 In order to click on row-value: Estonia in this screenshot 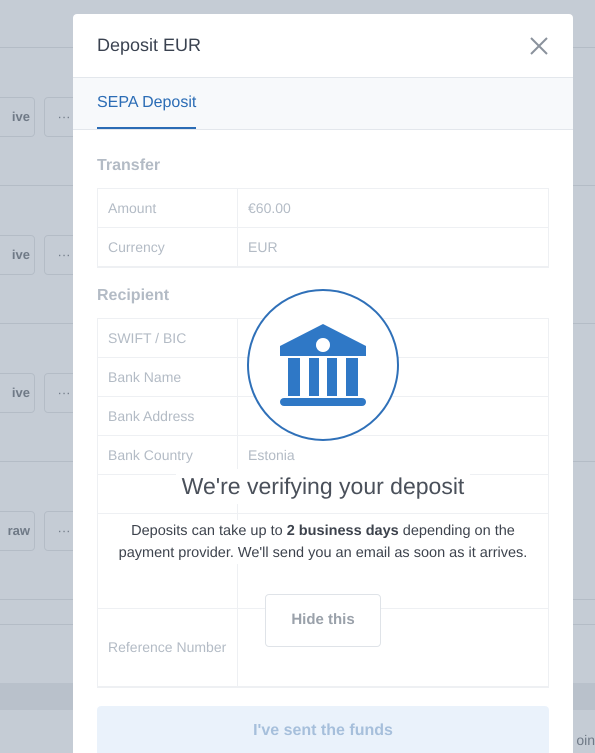, I will do `click(271, 455)`.